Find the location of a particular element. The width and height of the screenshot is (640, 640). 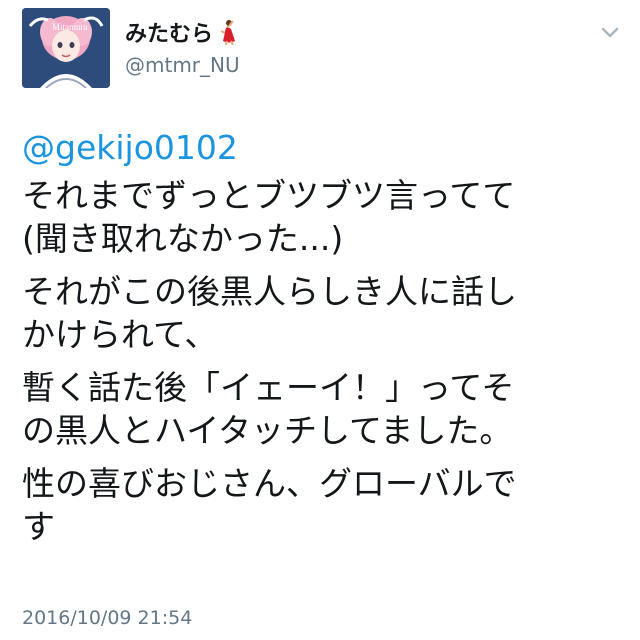

tweet-line: (聞き取れなかった...) is located at coordinates (183, 238).